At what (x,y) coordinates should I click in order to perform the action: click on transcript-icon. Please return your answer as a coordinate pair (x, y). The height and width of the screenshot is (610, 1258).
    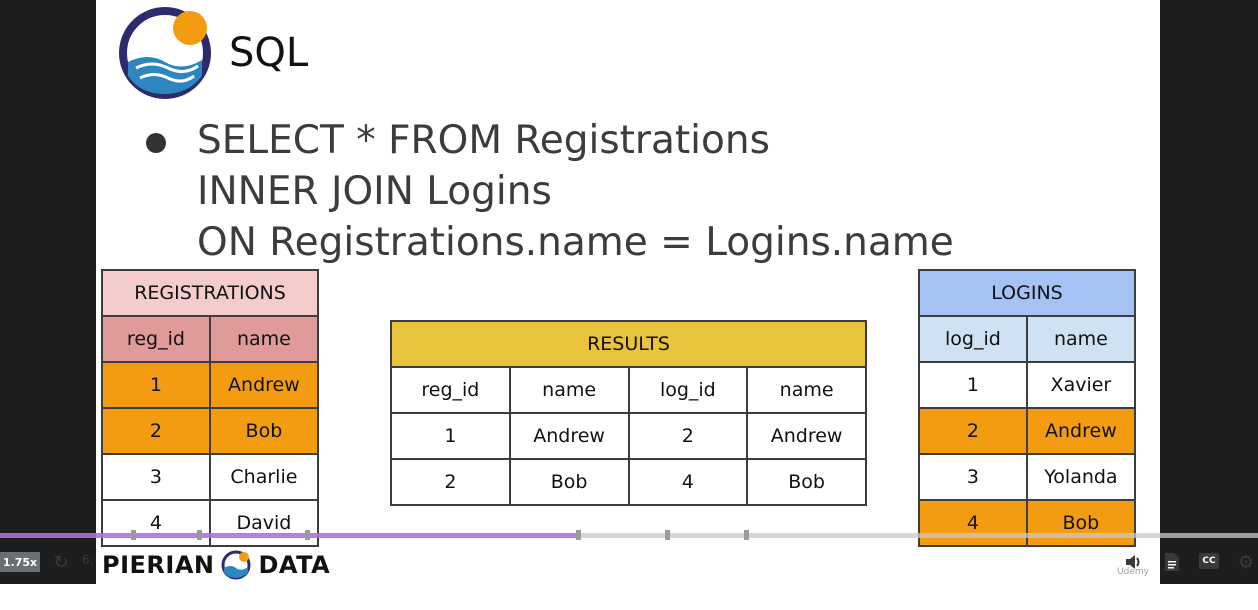
    Looking at the image, I should click on (1172, 562).